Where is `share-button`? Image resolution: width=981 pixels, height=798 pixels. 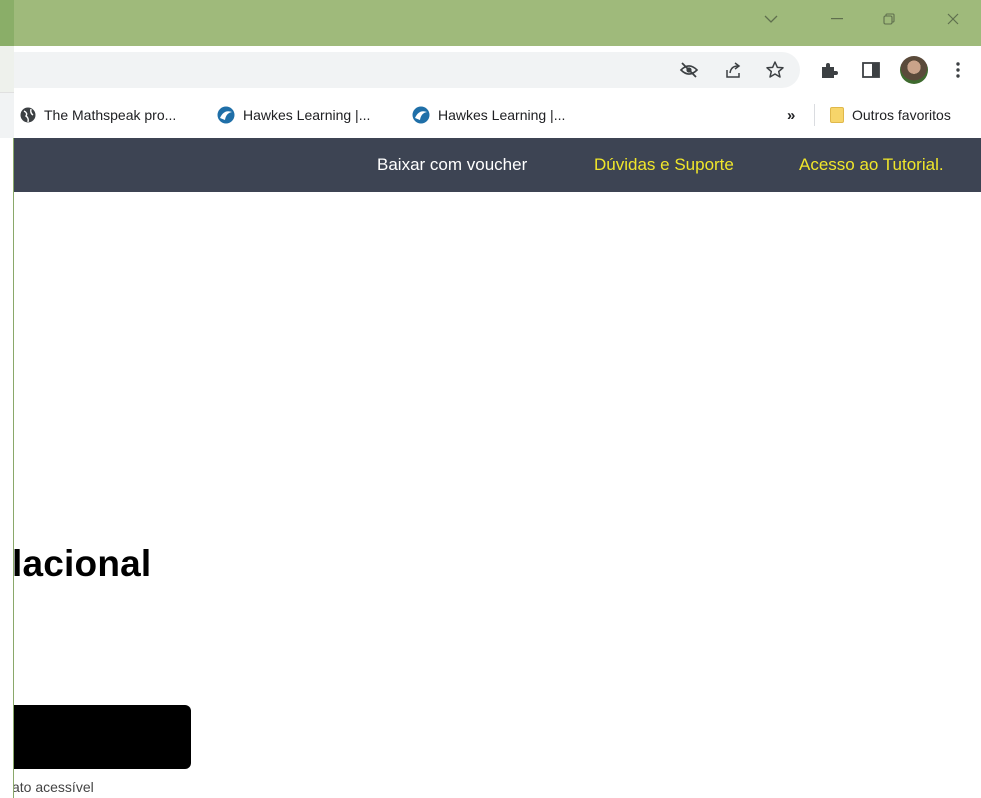
share-button is located at coordinates (733, 70).